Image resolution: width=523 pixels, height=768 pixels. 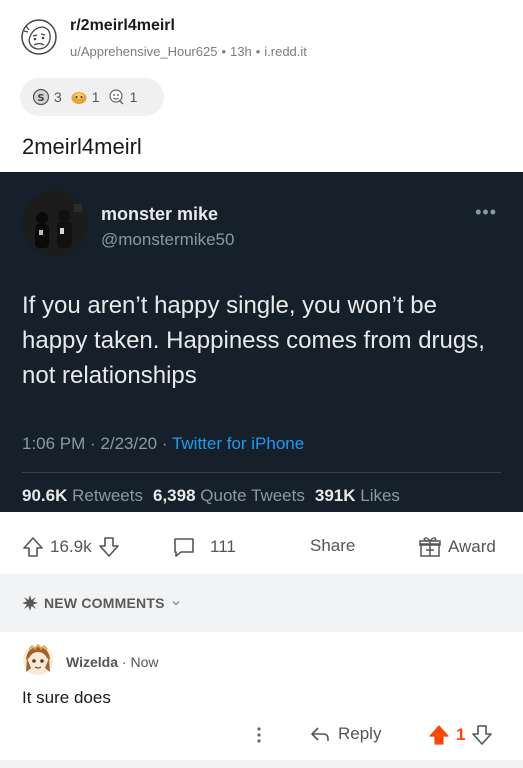 I want to click on tweet-divider, so click(x=261, y=472).